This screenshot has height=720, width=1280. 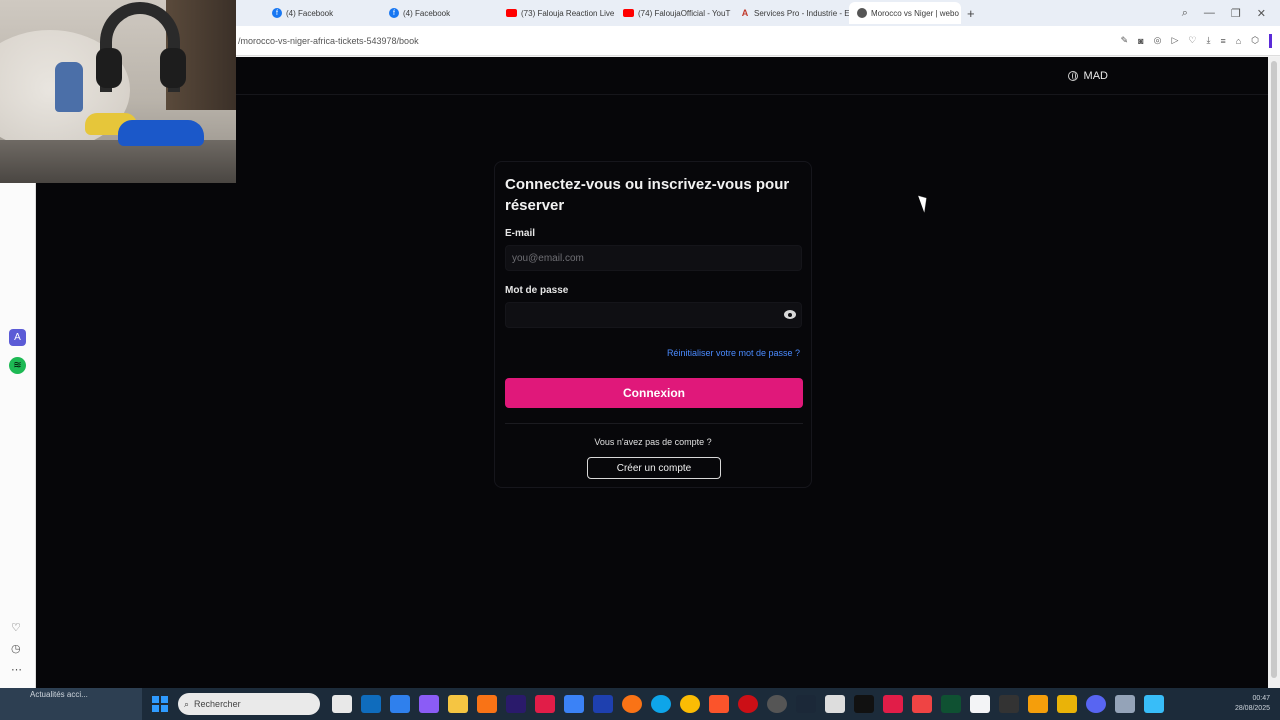 I want to click on tiktok-icon, so click(x=864, y=704).